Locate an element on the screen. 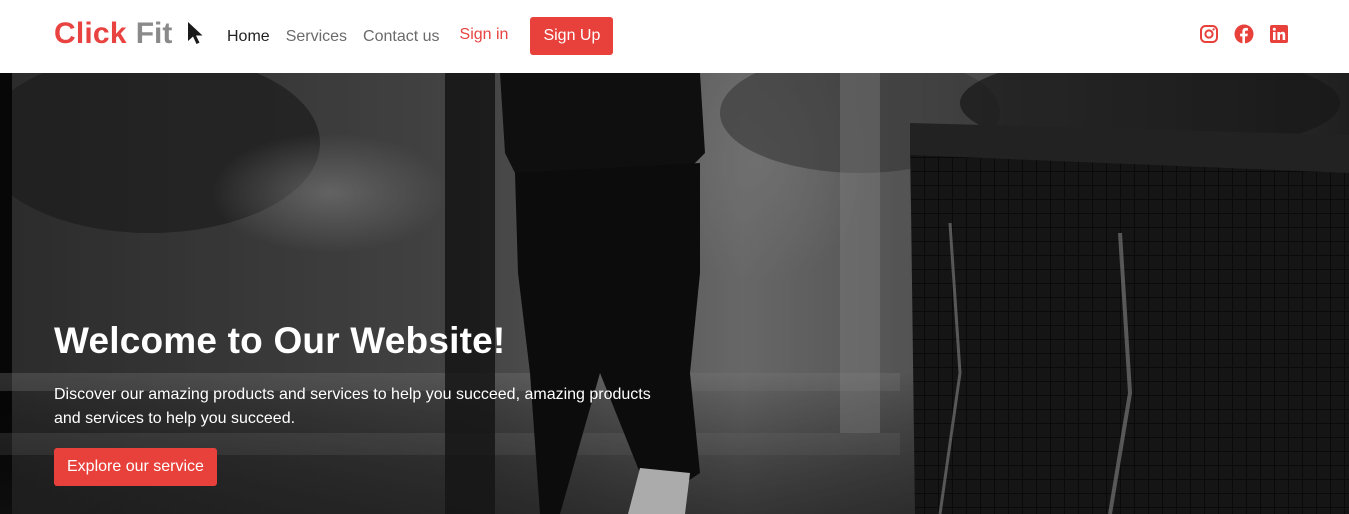 This screenshot has height=514, width=1349. brand-logo: Click Fit is located at coordinates (129, 34).